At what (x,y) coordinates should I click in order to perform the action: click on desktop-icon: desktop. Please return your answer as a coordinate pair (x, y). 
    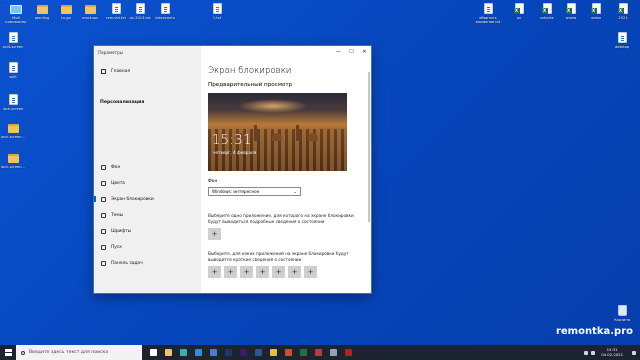
    Looking at the image, I should click on (622, 40).